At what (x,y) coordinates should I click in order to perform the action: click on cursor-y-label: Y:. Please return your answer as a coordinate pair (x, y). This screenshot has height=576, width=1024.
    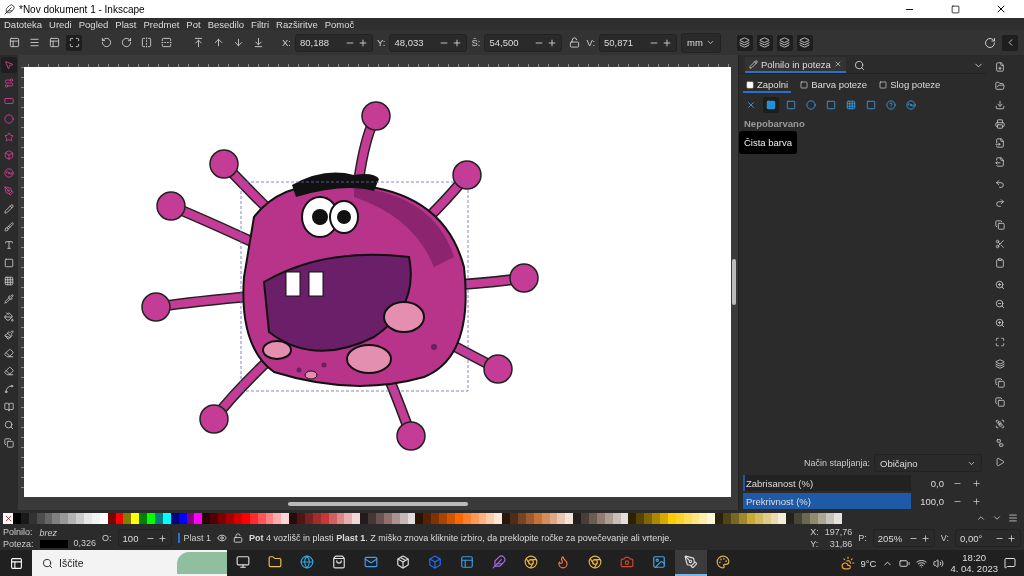
    Looking at the image, I should click on (814, 544).